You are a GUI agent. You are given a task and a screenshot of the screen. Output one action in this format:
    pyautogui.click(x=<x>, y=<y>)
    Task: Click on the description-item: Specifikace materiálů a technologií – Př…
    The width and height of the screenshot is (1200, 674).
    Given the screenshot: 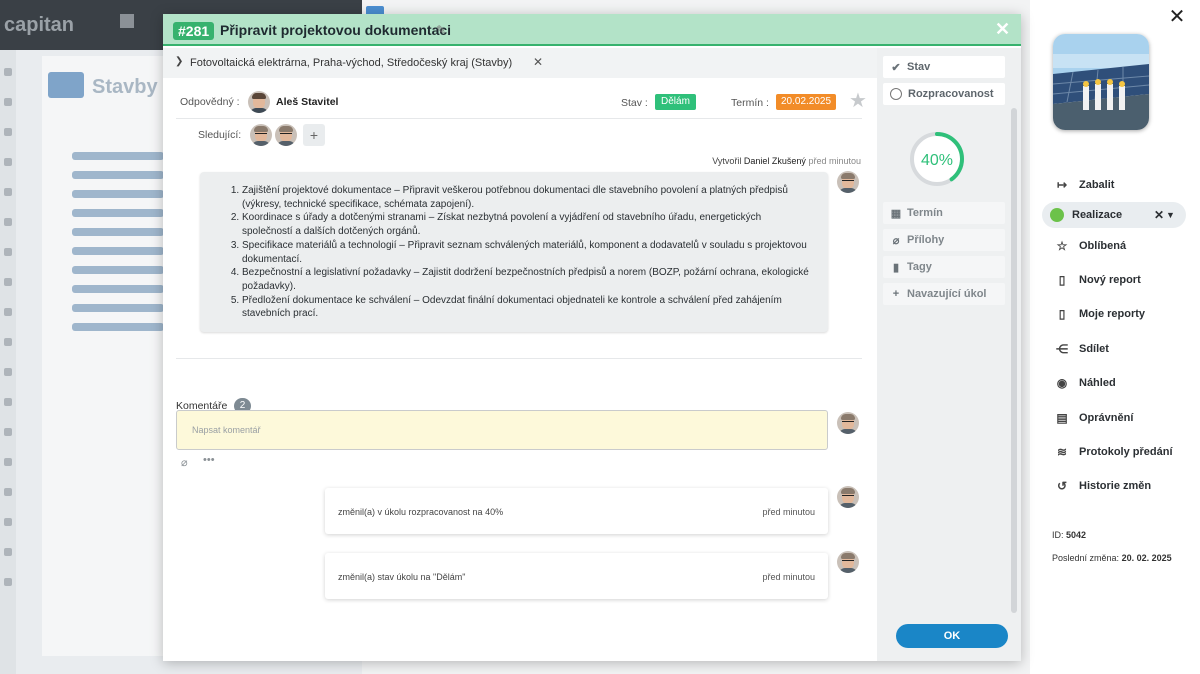 What is the action you would take?
    pyautogui.click(x=527, y=252)
    